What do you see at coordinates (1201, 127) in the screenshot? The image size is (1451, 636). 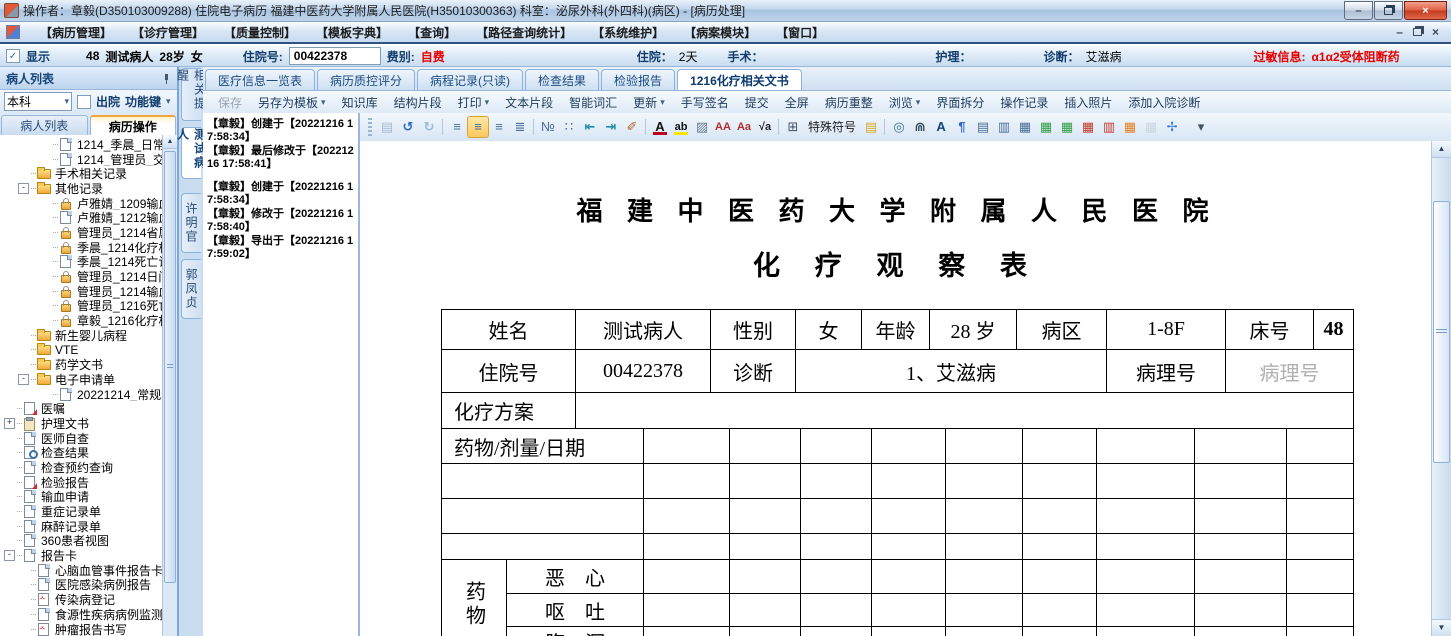 I see `overflow-chevron` at bounding box center [1201, 127].